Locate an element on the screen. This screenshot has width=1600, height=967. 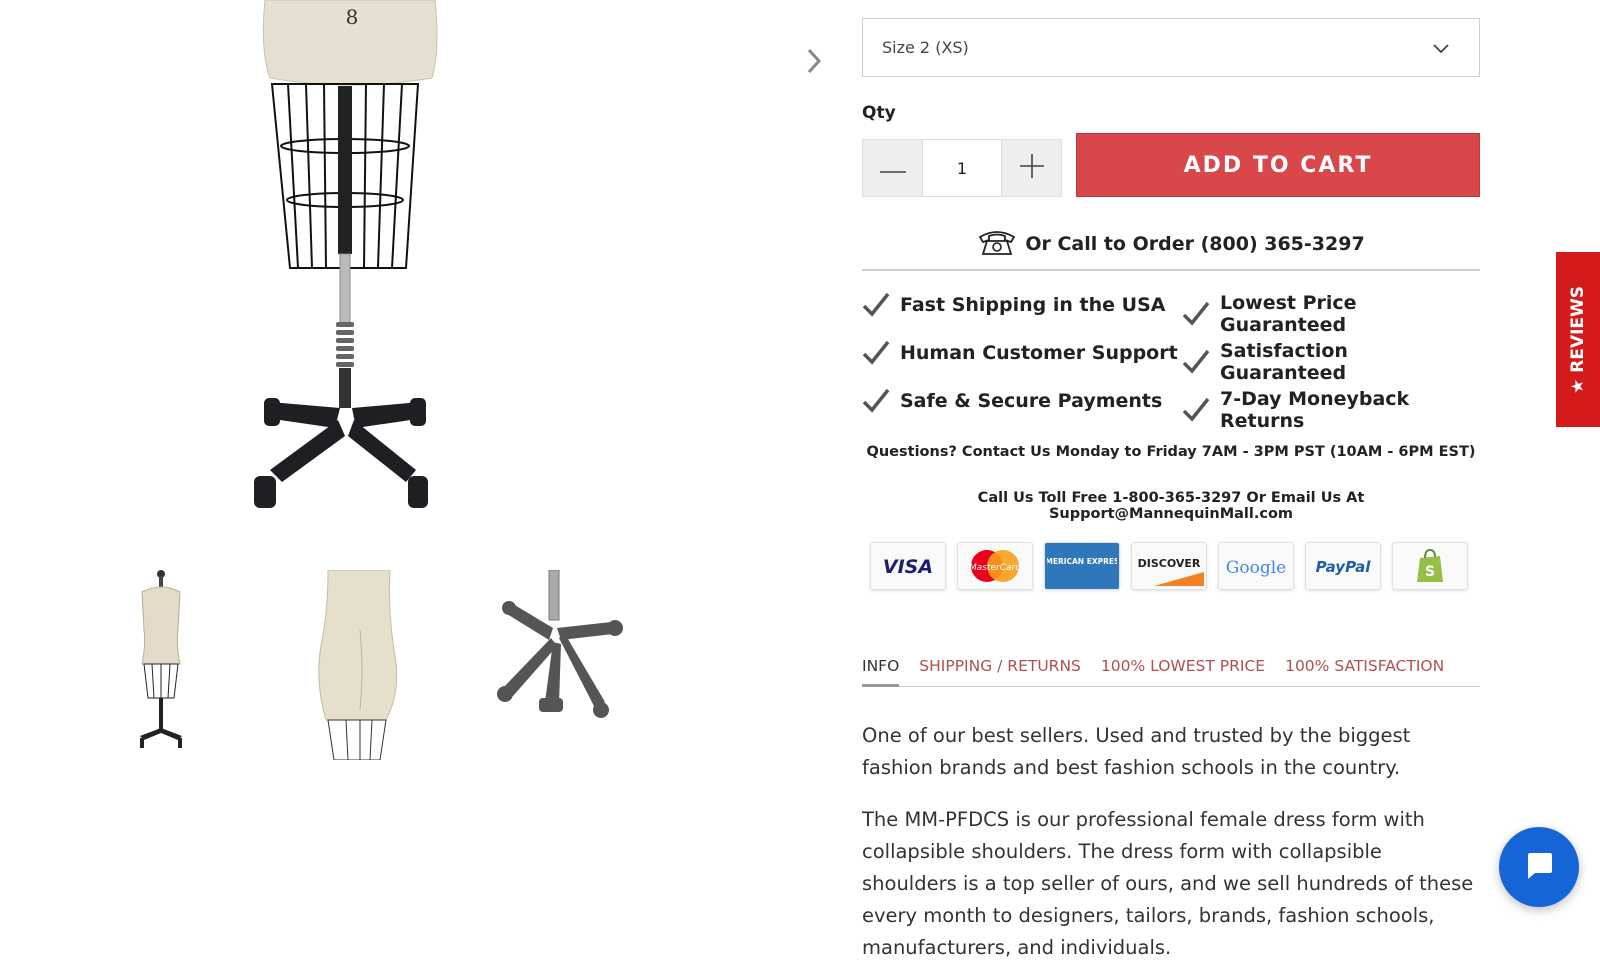
shopify-icon: S is located at coordinates (1430, 566).